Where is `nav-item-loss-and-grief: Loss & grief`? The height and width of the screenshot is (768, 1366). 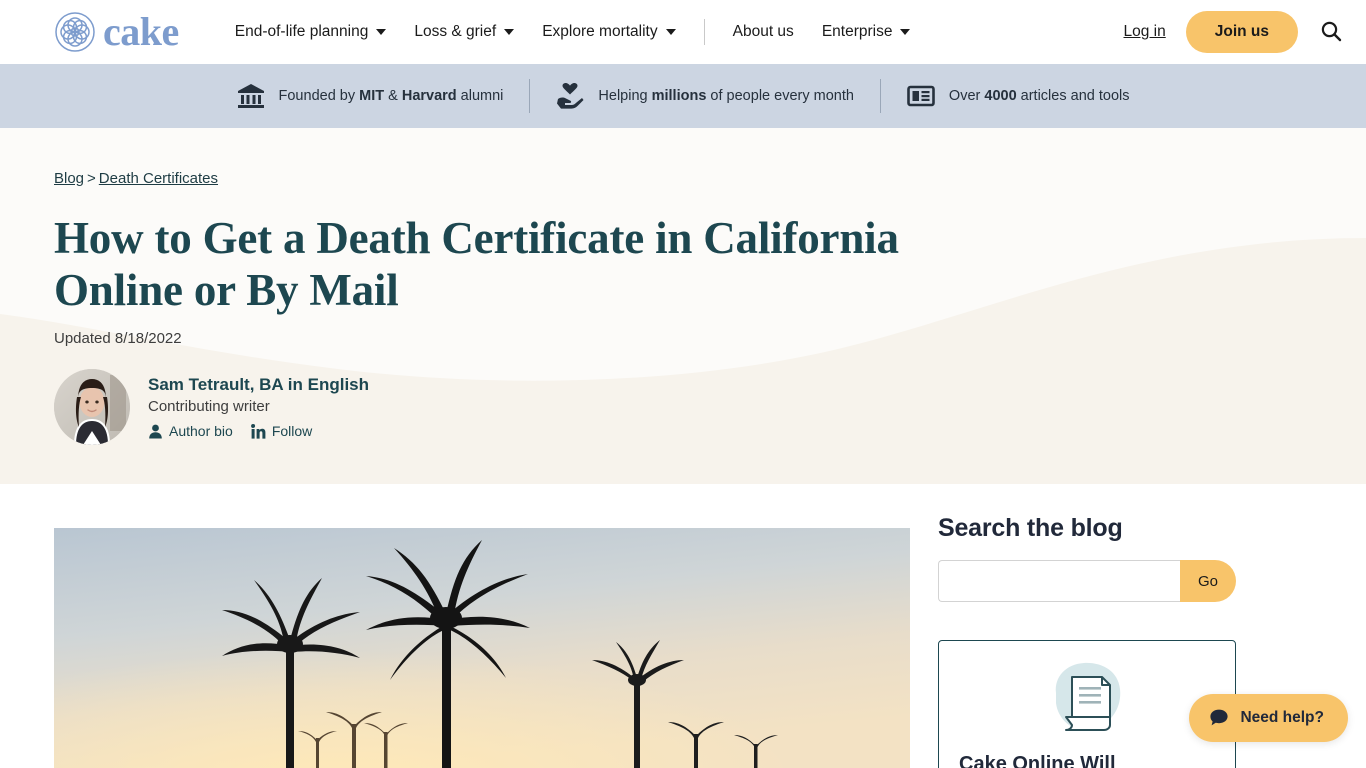 nav-item-loss-and-grief: Loss & grief is located at coordinates (464, 32).